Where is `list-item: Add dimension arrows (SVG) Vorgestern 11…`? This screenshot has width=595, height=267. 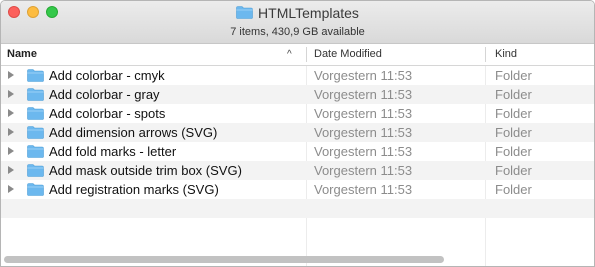
list-item: Add dimension arrows (SVG) Vorgestern 11… is located at coordinates (297, 132).